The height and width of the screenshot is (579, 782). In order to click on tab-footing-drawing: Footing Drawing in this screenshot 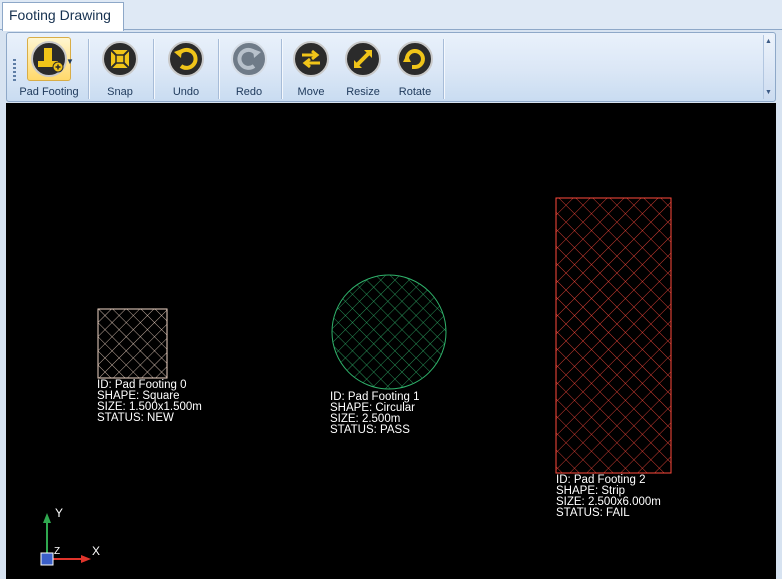, I will do `click(63, 16)`.